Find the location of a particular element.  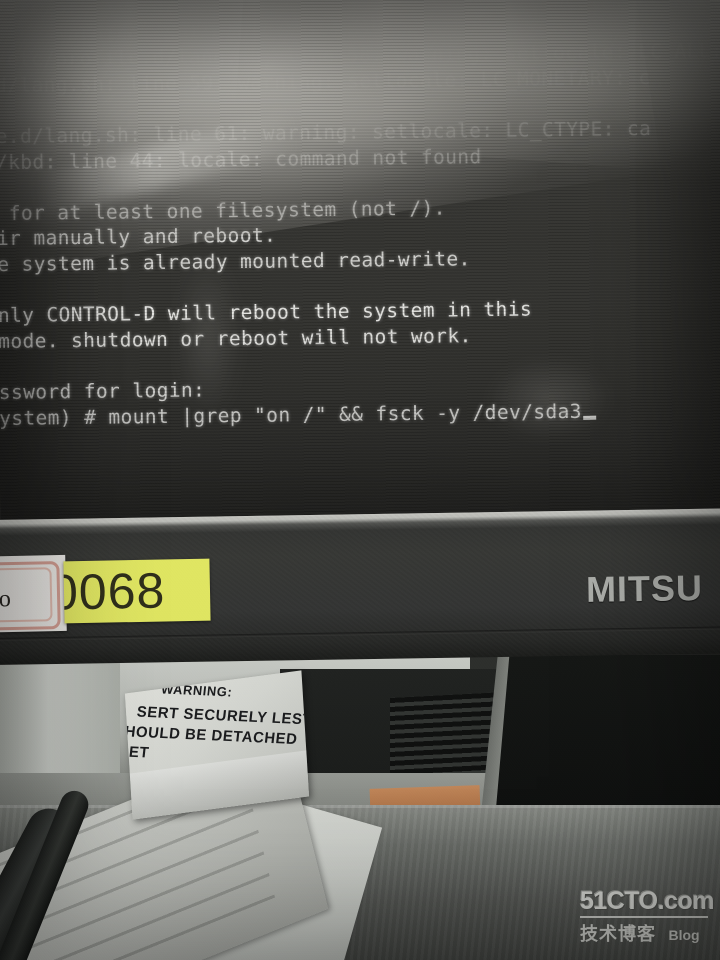

watermark-domain: 51CTO.com is located at coordinates (647, 901).